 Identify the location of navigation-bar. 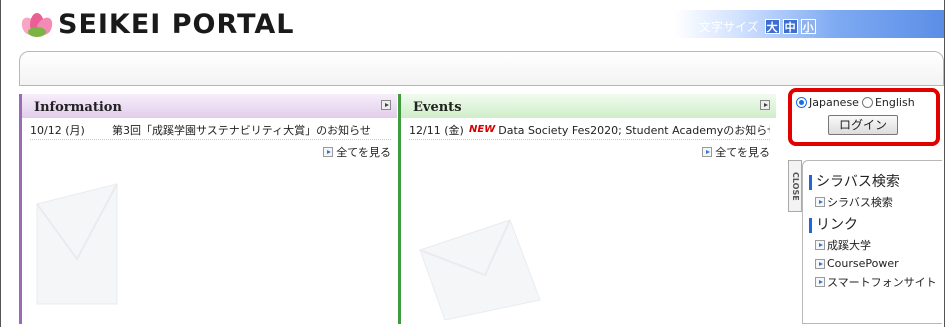
(481, 68).